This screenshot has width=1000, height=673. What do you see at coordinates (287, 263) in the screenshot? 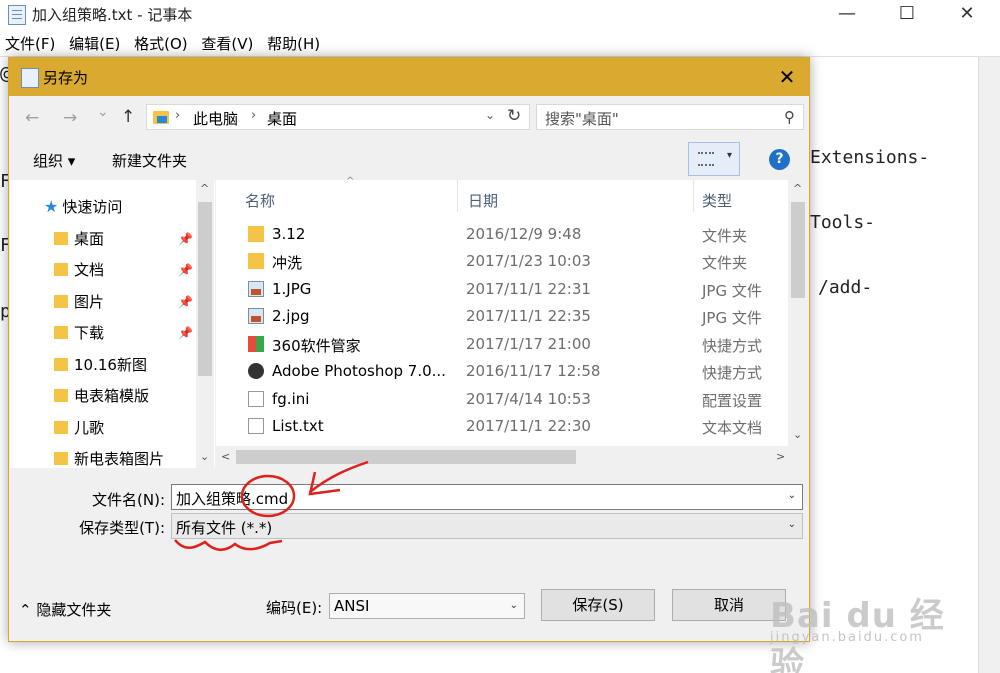
I see `file-name: 冲洗` at bounding box center [287, 263].